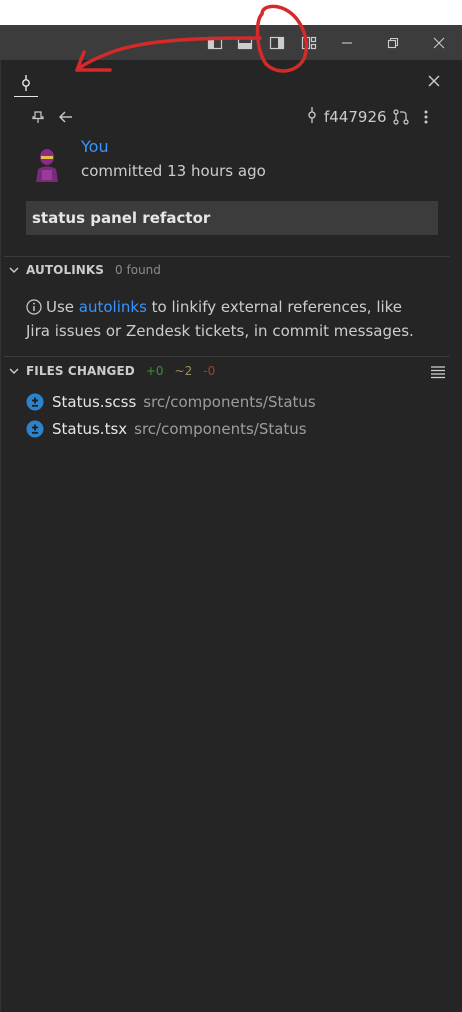 Image resolution: width=462 pixels, height=1012 pixels. I want to click on commit-date: committed 13 hours ago, so click(173, 171).